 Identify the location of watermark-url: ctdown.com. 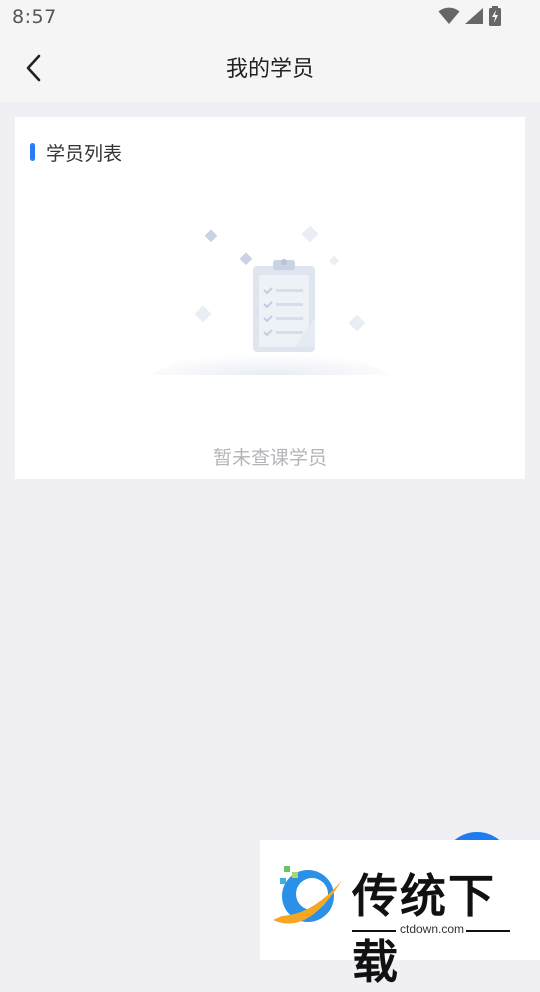
(432, 929).